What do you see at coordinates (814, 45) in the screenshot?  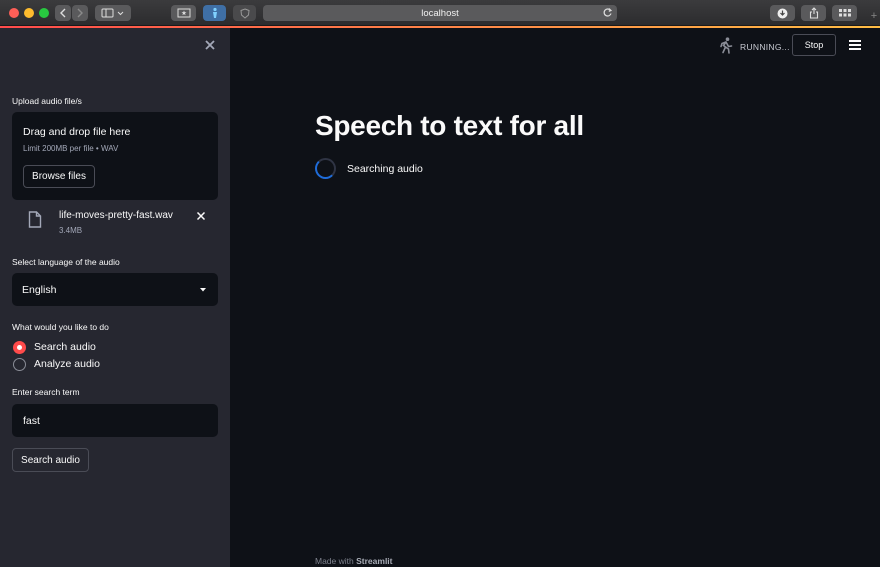 I see `stop-button: Stop` at bounding box center [814, 45].